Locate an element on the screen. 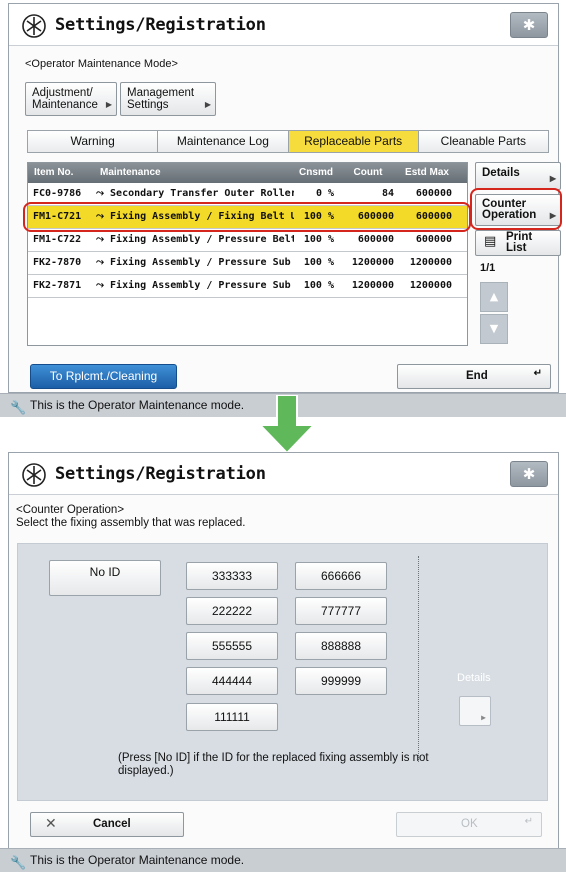 This screenshot has width=566, height=872. row-item-no: FK2-7870 is located at coordinates (57, 262).